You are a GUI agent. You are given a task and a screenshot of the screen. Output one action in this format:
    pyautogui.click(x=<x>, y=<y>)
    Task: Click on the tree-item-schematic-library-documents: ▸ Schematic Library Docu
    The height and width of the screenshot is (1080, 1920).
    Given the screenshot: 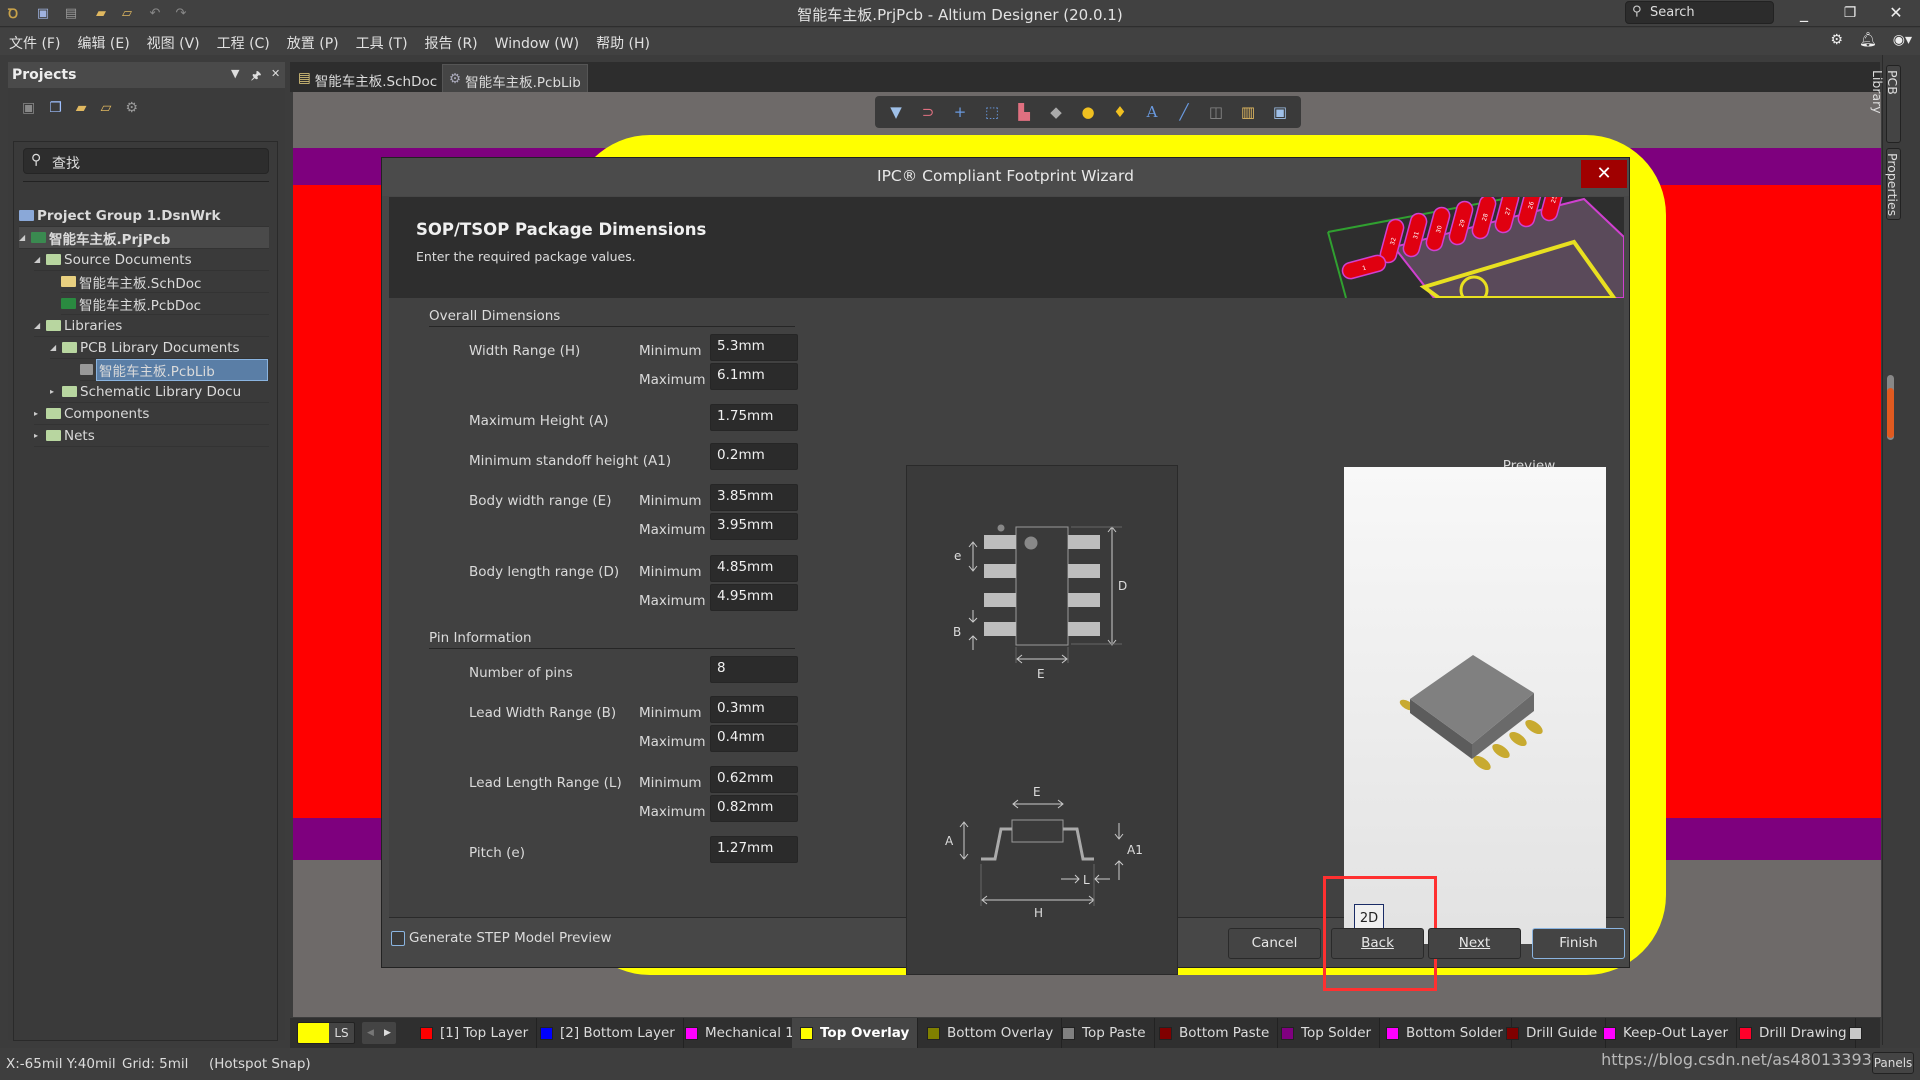 What is the action you would take?
    pyautogui.click(x=159, y=392)
    